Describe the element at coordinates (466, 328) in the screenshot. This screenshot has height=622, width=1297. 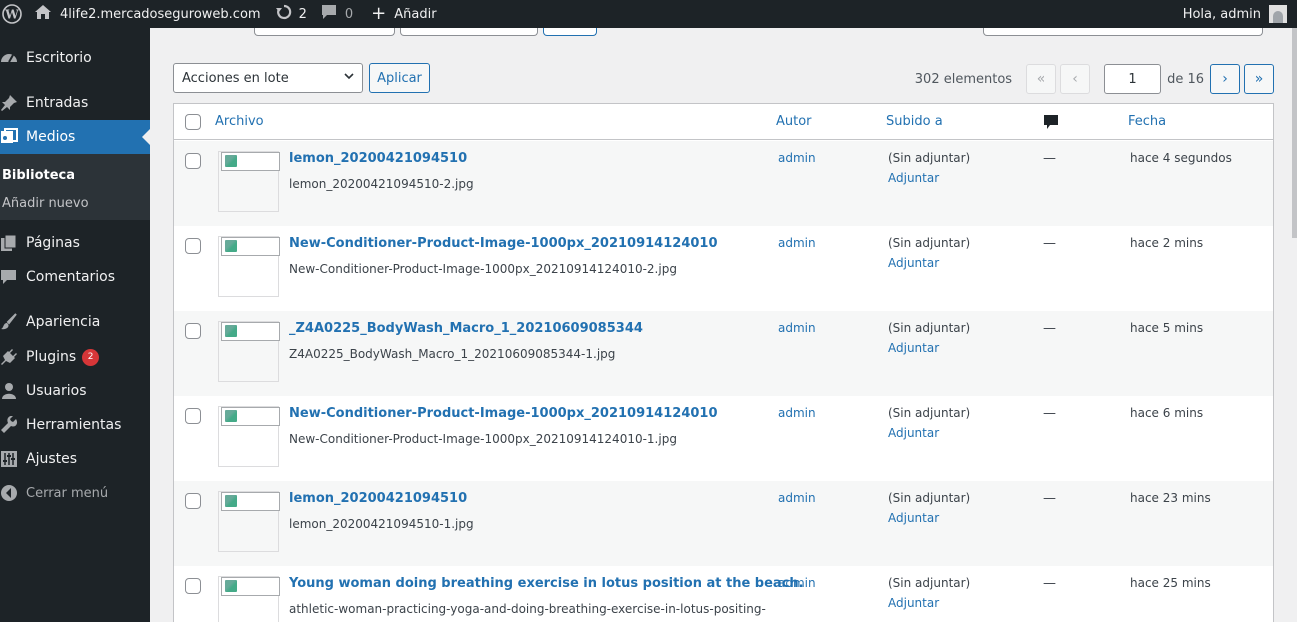
I see `media-title-link: _Z4A0225_BodyWash_Macro_1_20210609085344` at that location.